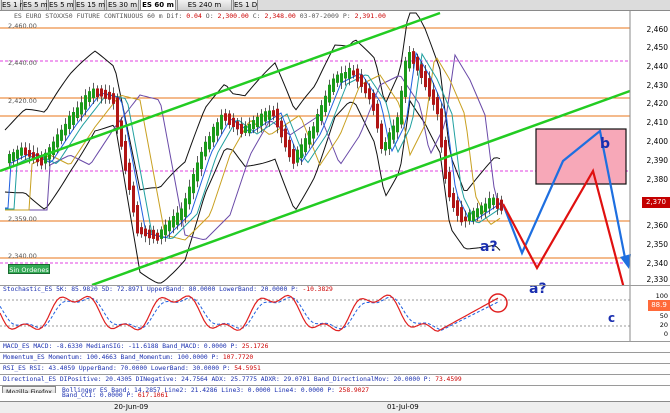 This screenshot has height=413, width=670. What do you see at coordinates (335, 407) in the screenshot?
I see `date-axis: 20-Jun-09 01-Jul-09` at bounding box center [335, 407].